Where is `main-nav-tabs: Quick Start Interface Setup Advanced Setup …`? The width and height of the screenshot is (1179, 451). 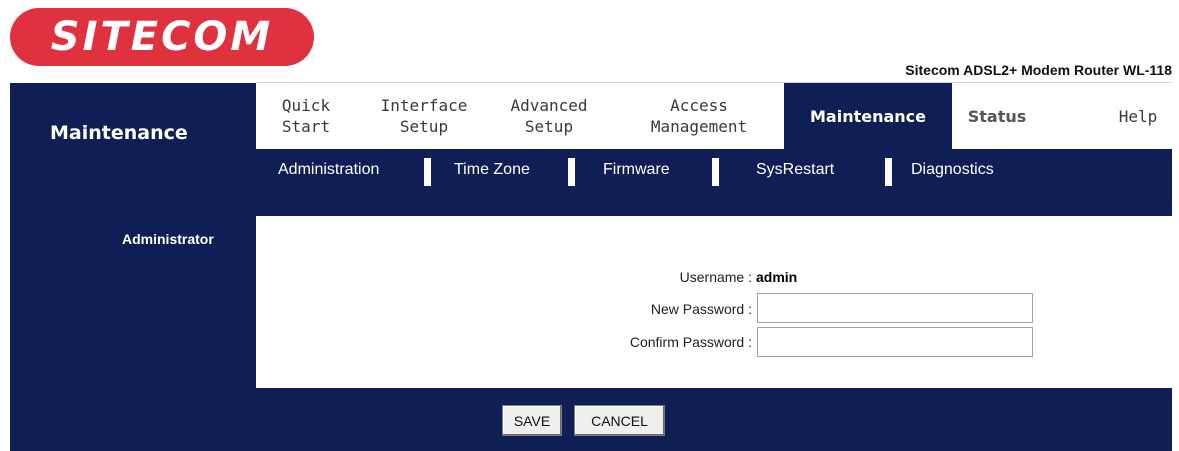
main-nav-tabs: Quick Start Interface Setup Advanced Setup … is located at coordinates (714, 116).